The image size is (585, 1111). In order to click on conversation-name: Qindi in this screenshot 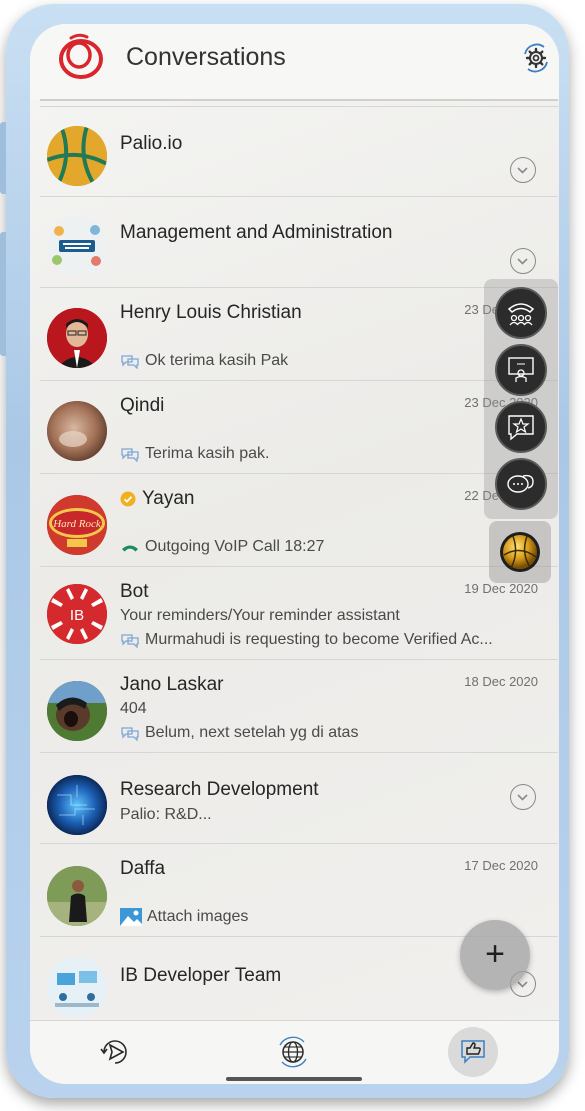, I will do `click(142, 405)`.